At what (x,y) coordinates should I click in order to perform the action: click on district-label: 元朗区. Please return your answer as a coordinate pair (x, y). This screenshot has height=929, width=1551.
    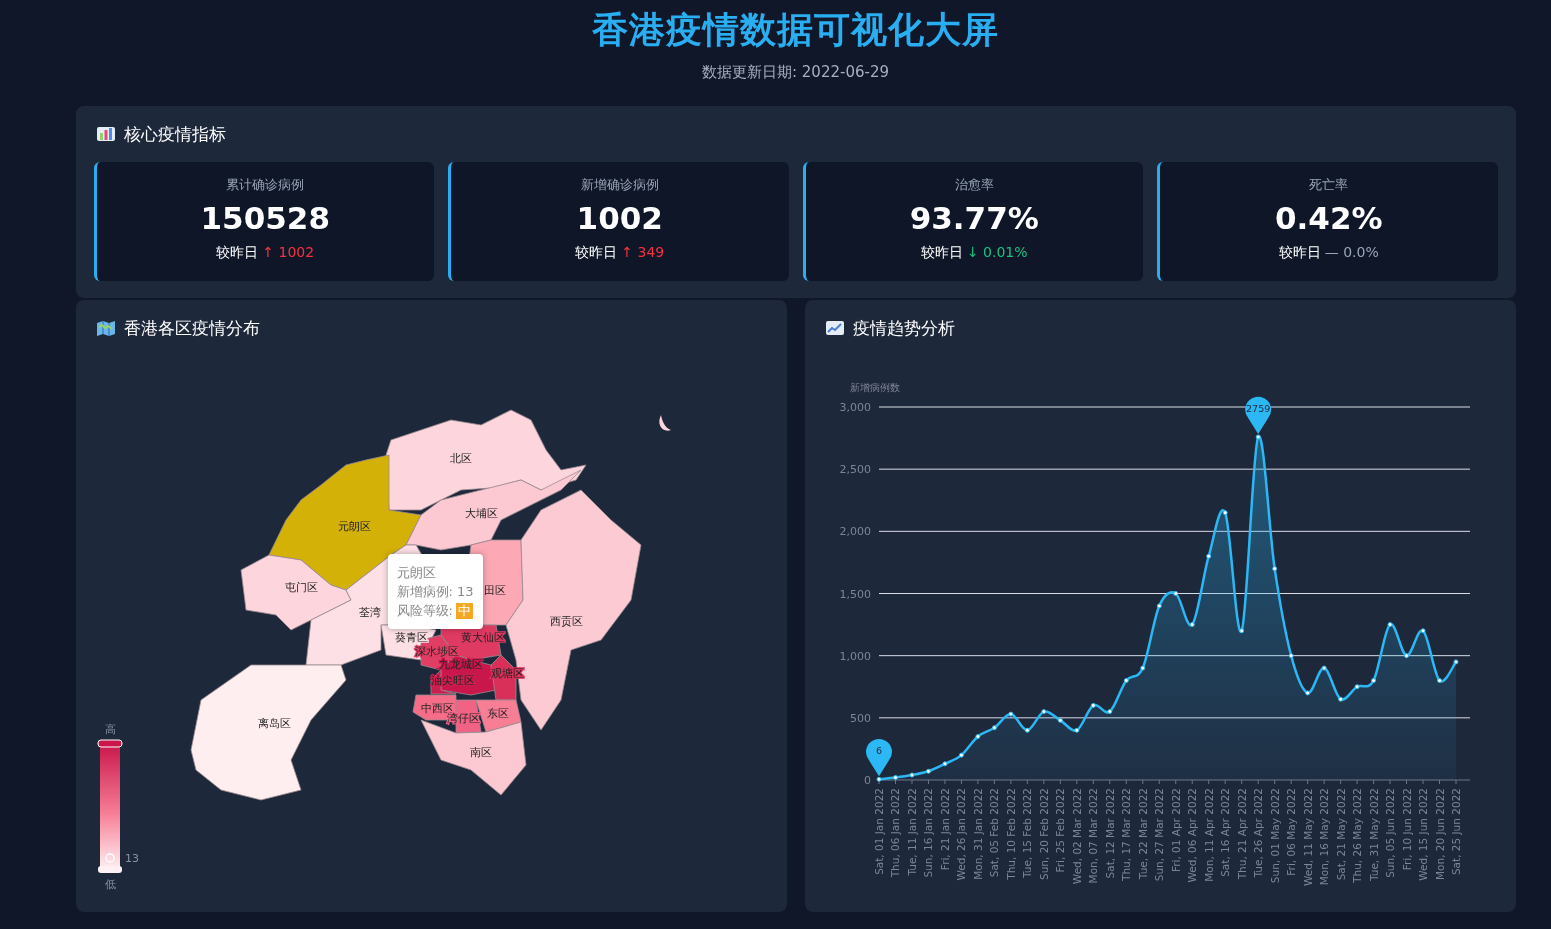
    Looking at the image, I should click on (353, 526).